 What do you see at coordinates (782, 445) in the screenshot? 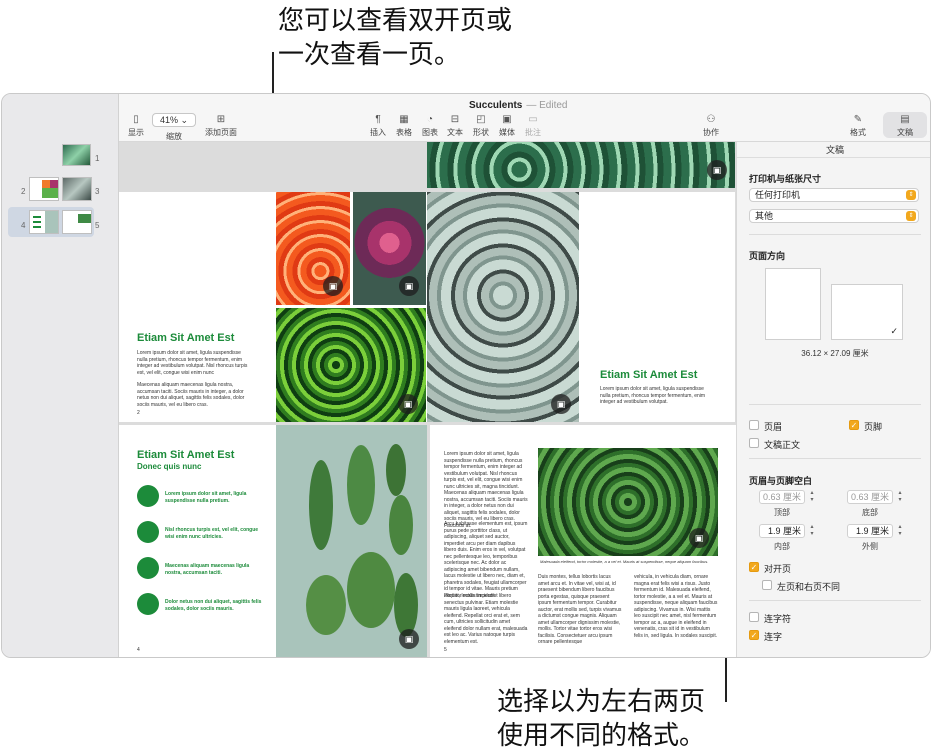
I see `document-body-label: 文稿正文` at bounding box center [782, 445].